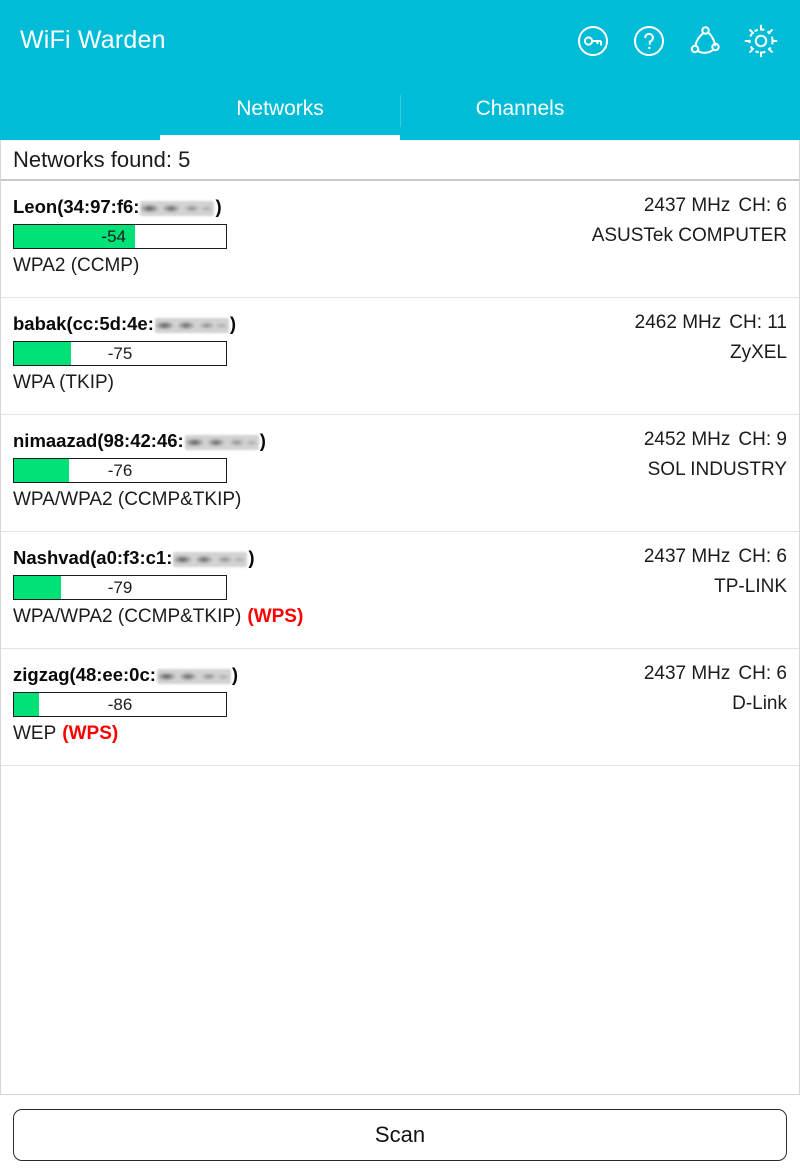 Image resolution: width=800 pixels, height=1174 pixels. Describe the element at coordinates (400, 160) in the screenshot. I see `networks-found-bar: Networks found: 5` at that location.